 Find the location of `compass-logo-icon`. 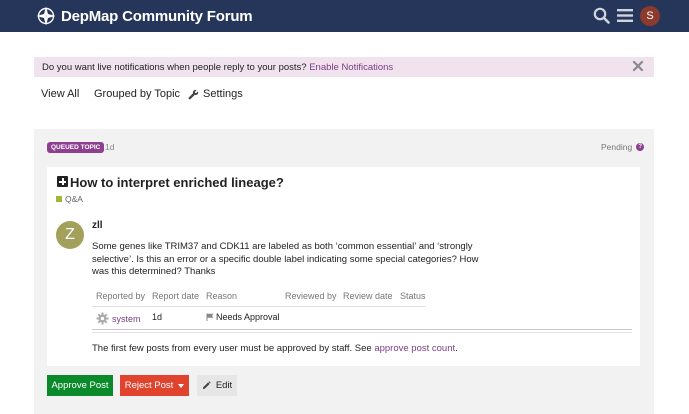

compass-logo-icon is located at coordinates (46, 16).